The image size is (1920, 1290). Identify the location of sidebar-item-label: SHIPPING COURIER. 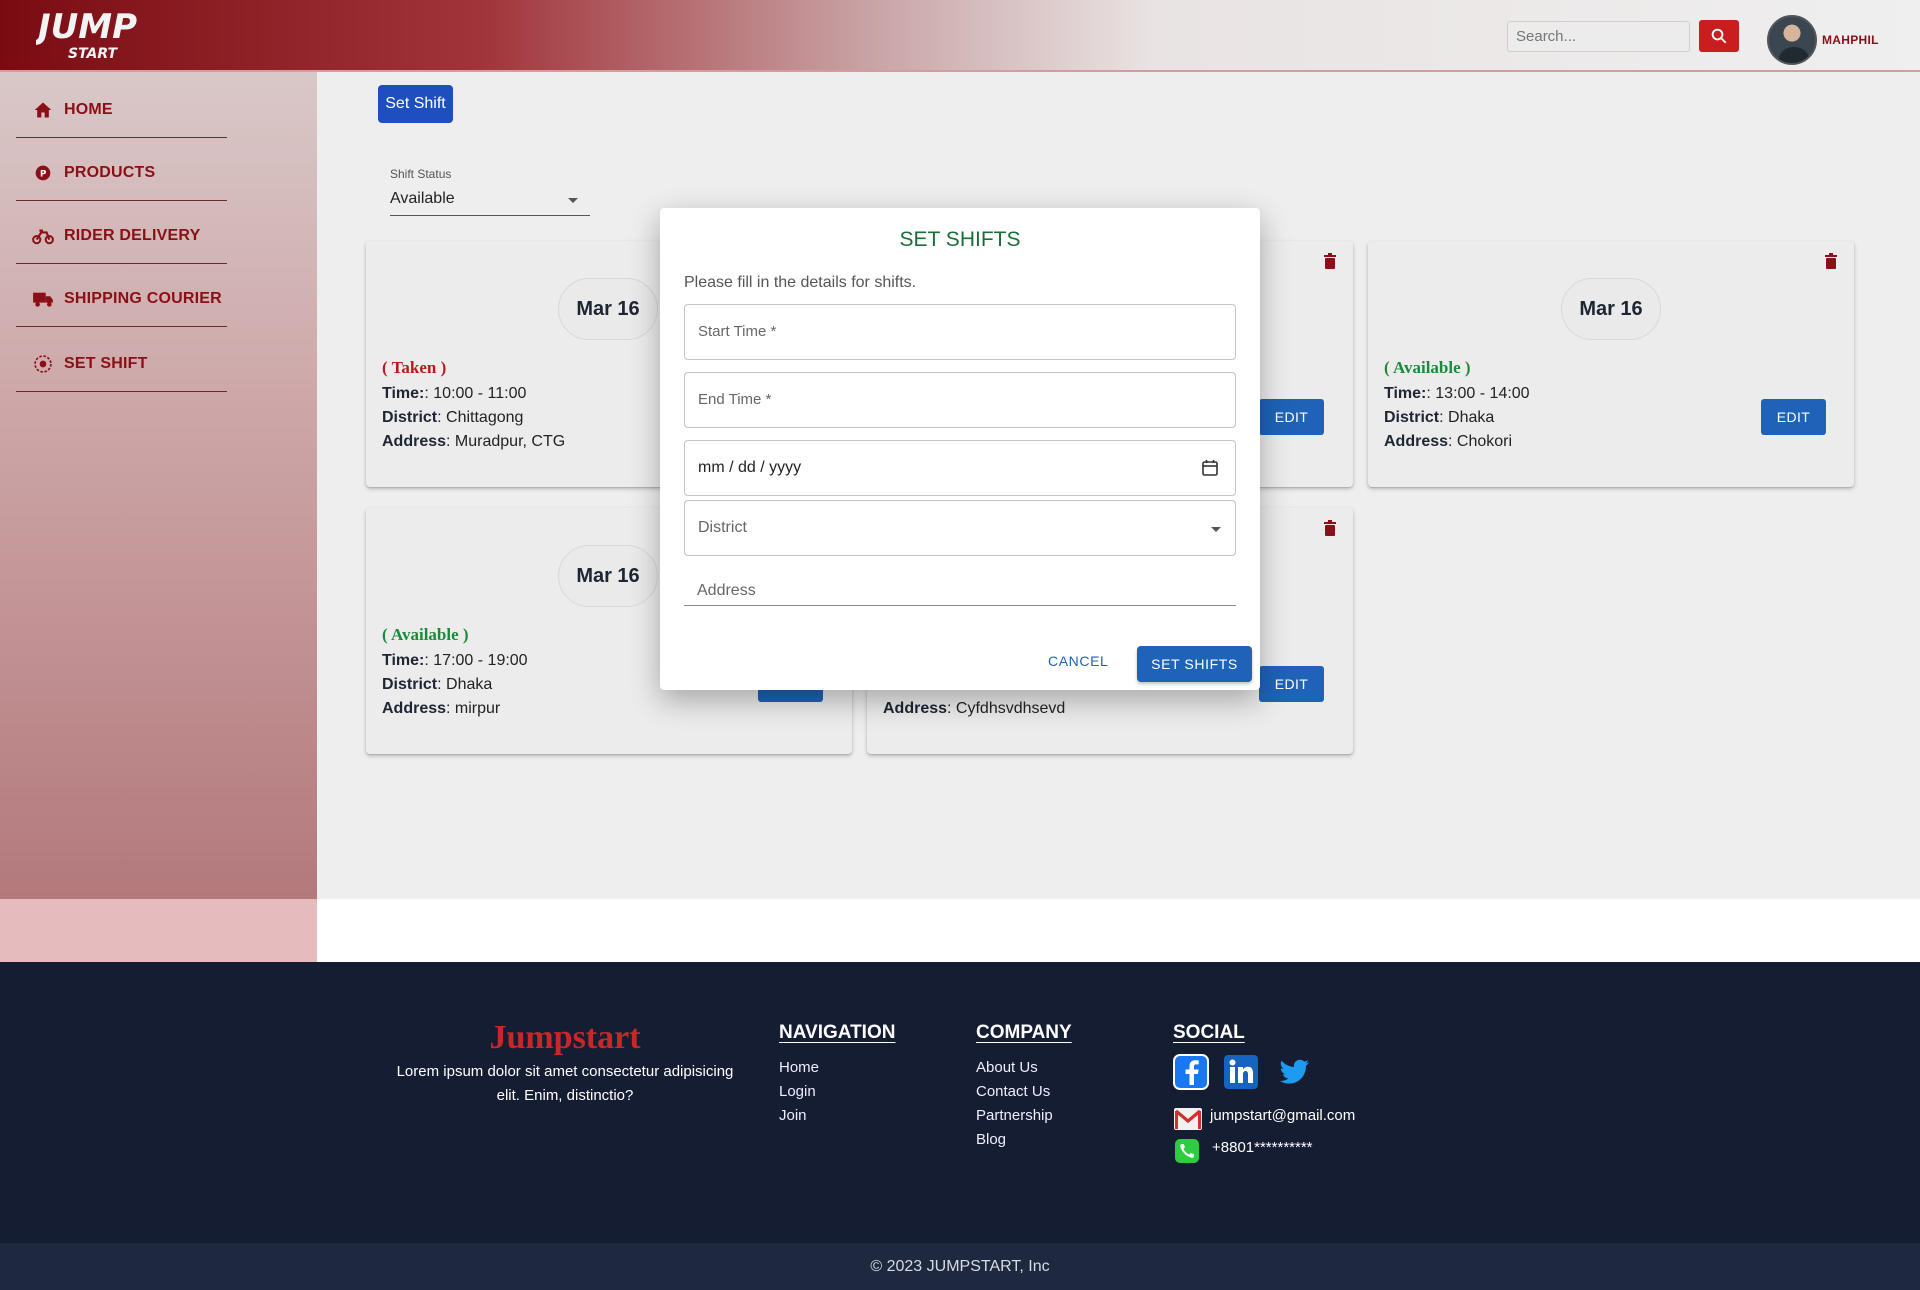
(143, 298).